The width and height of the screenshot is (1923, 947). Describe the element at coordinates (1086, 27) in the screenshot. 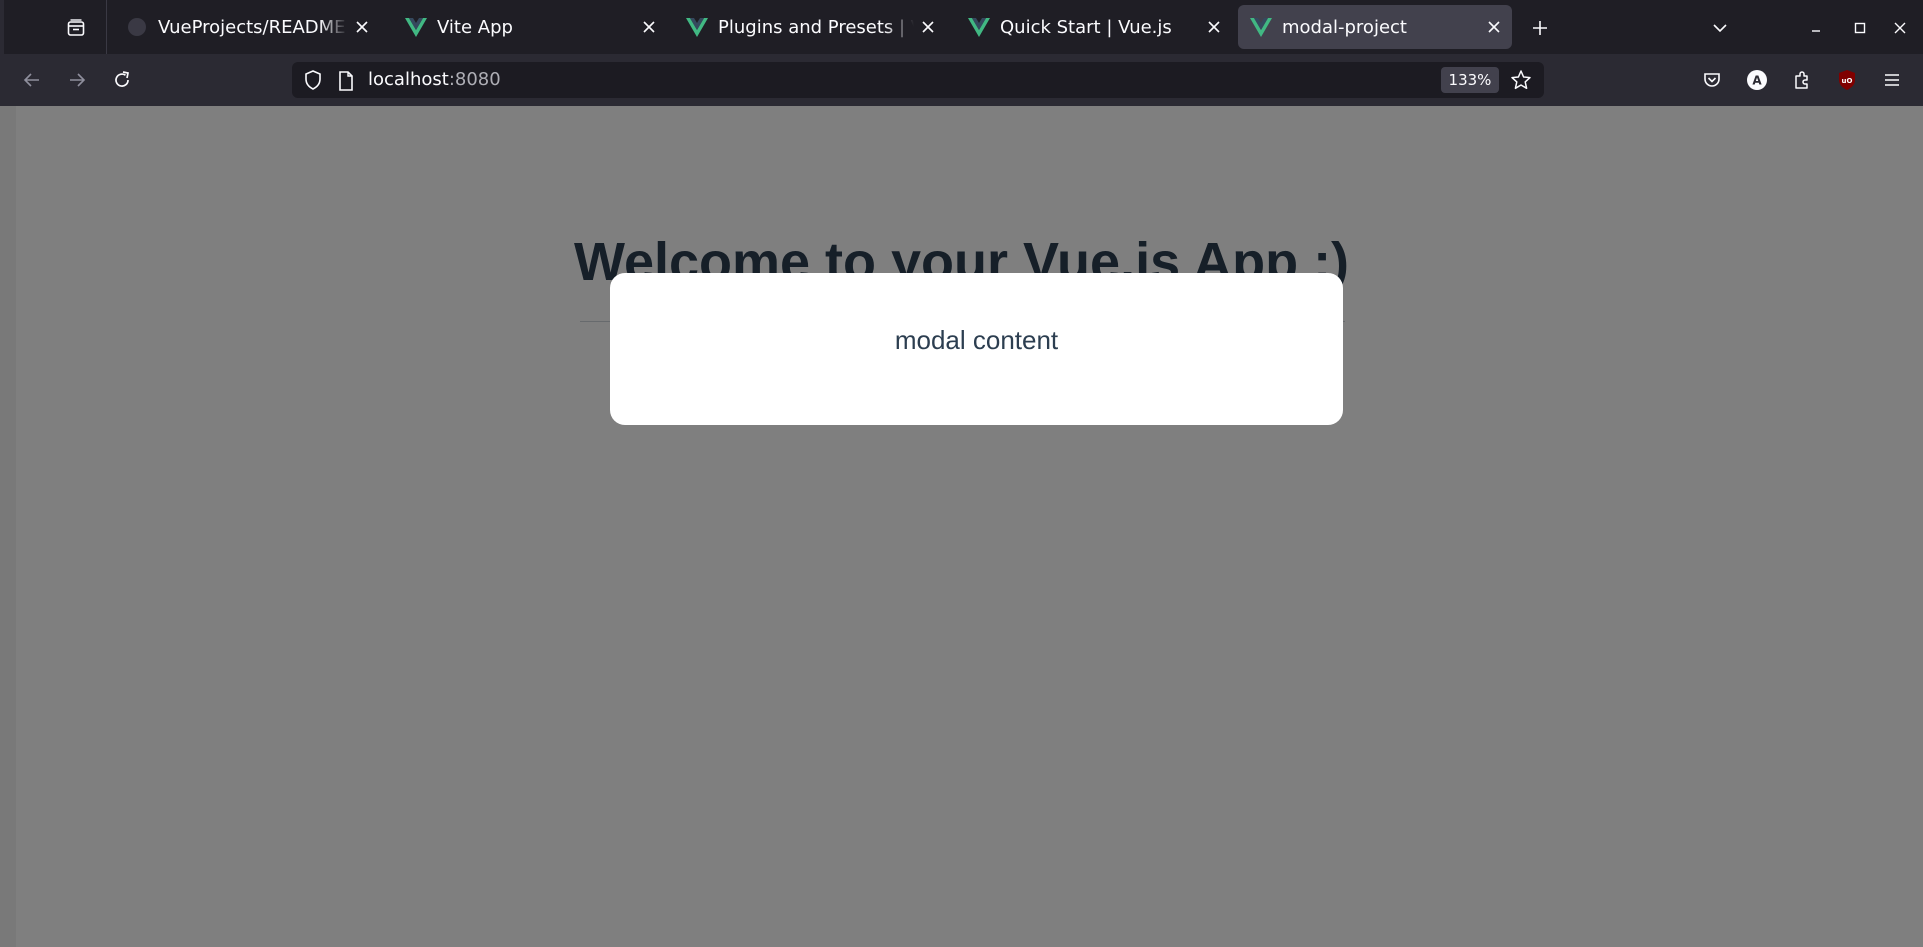

I see `tab-title: Quick Start | Vue.js` at that location.